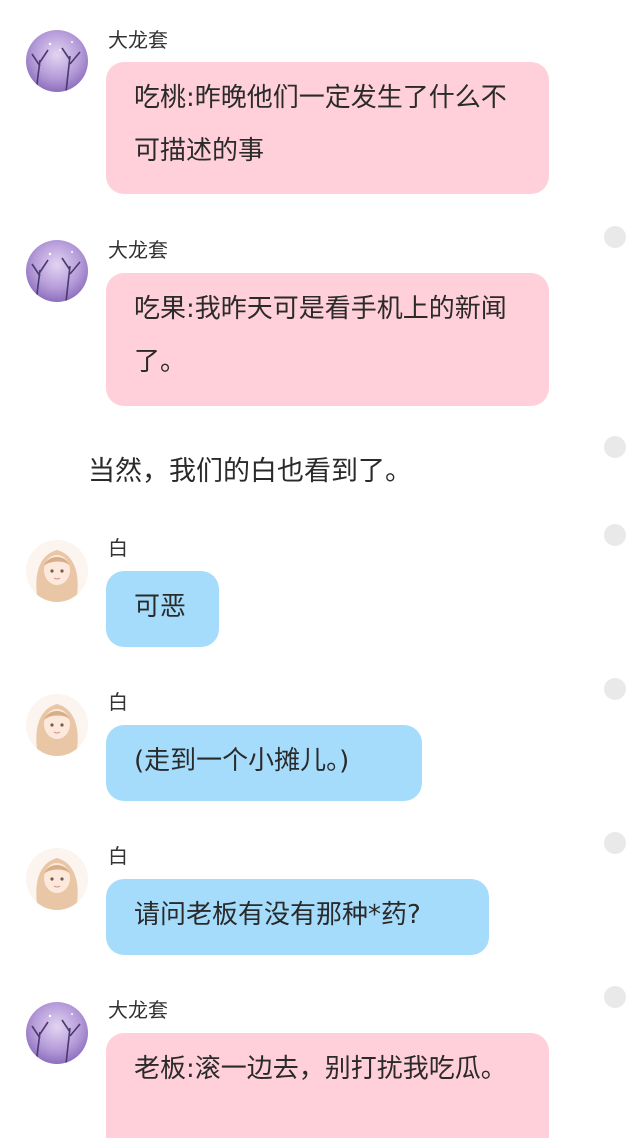 This screenshot has width=640, height=1138. What do you see at coordinates (327, 339) in the screenshot?
I see `message-bubble: 吃果:我昨天可是看手机上的新闻了。` at bounding box center [327, 339].